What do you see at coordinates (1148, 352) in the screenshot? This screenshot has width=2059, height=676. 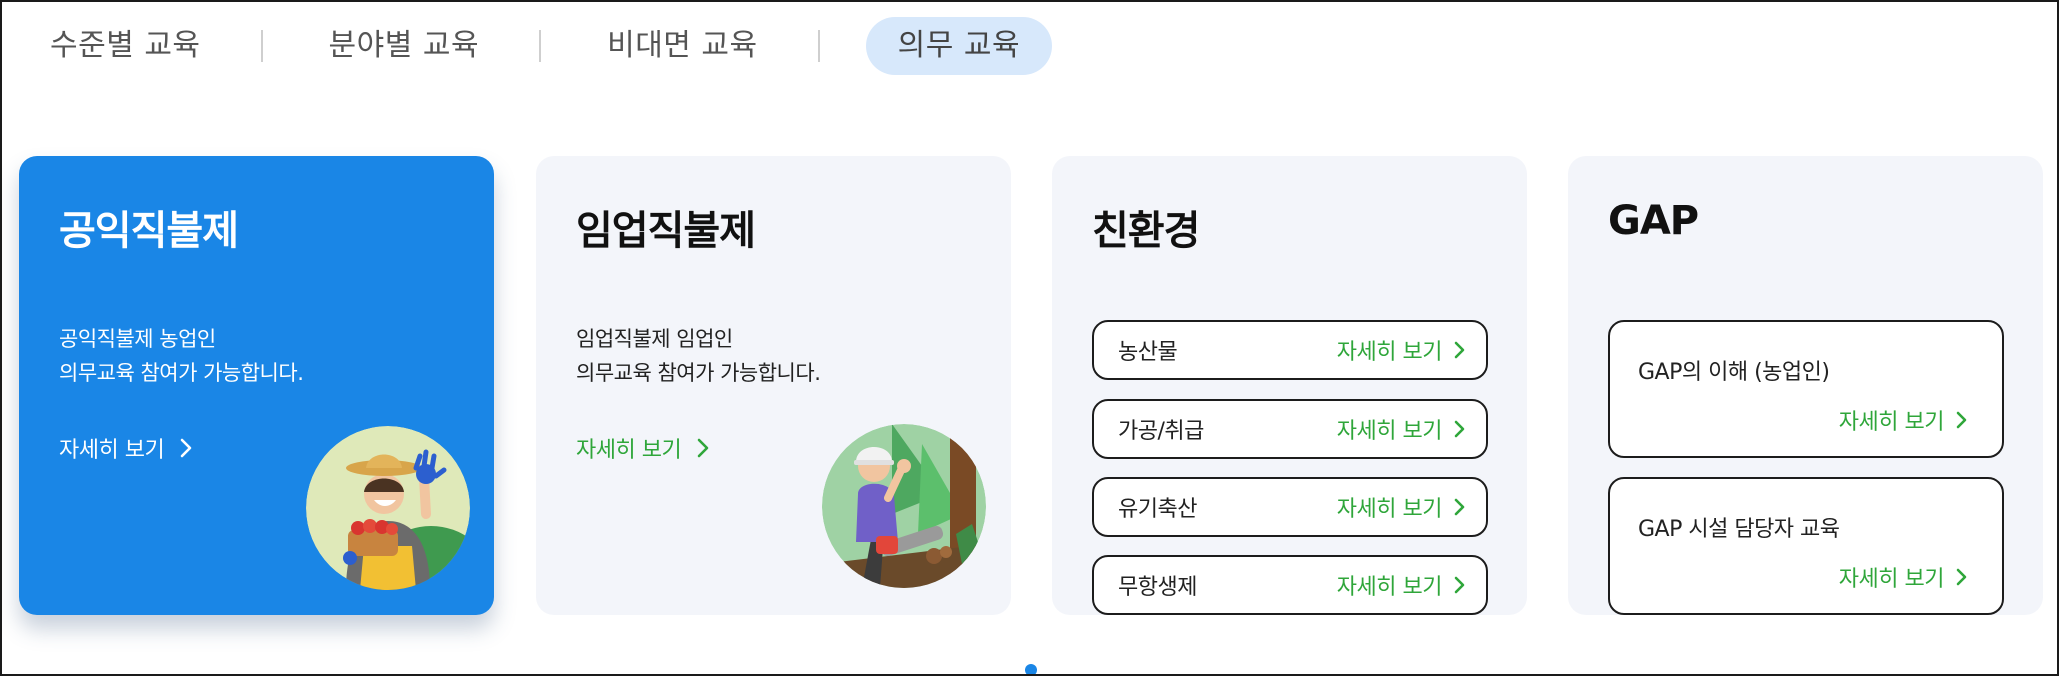 I see `list-item-label: 농산물` at bounding box center [1148, 352].